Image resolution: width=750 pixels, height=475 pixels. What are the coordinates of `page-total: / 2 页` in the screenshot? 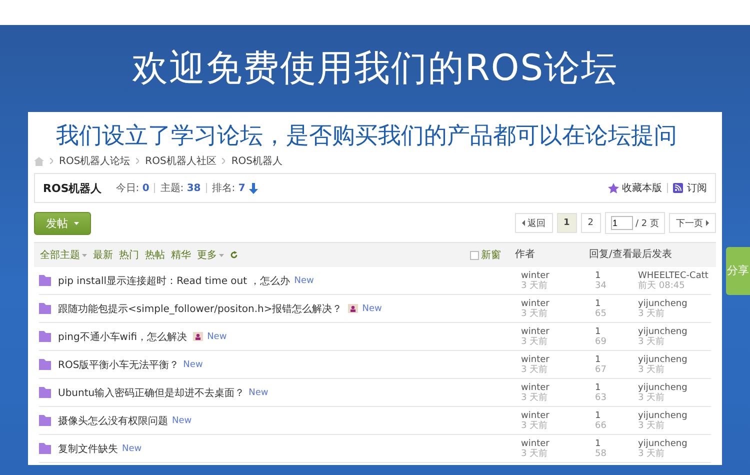 It's located at (647, 224).